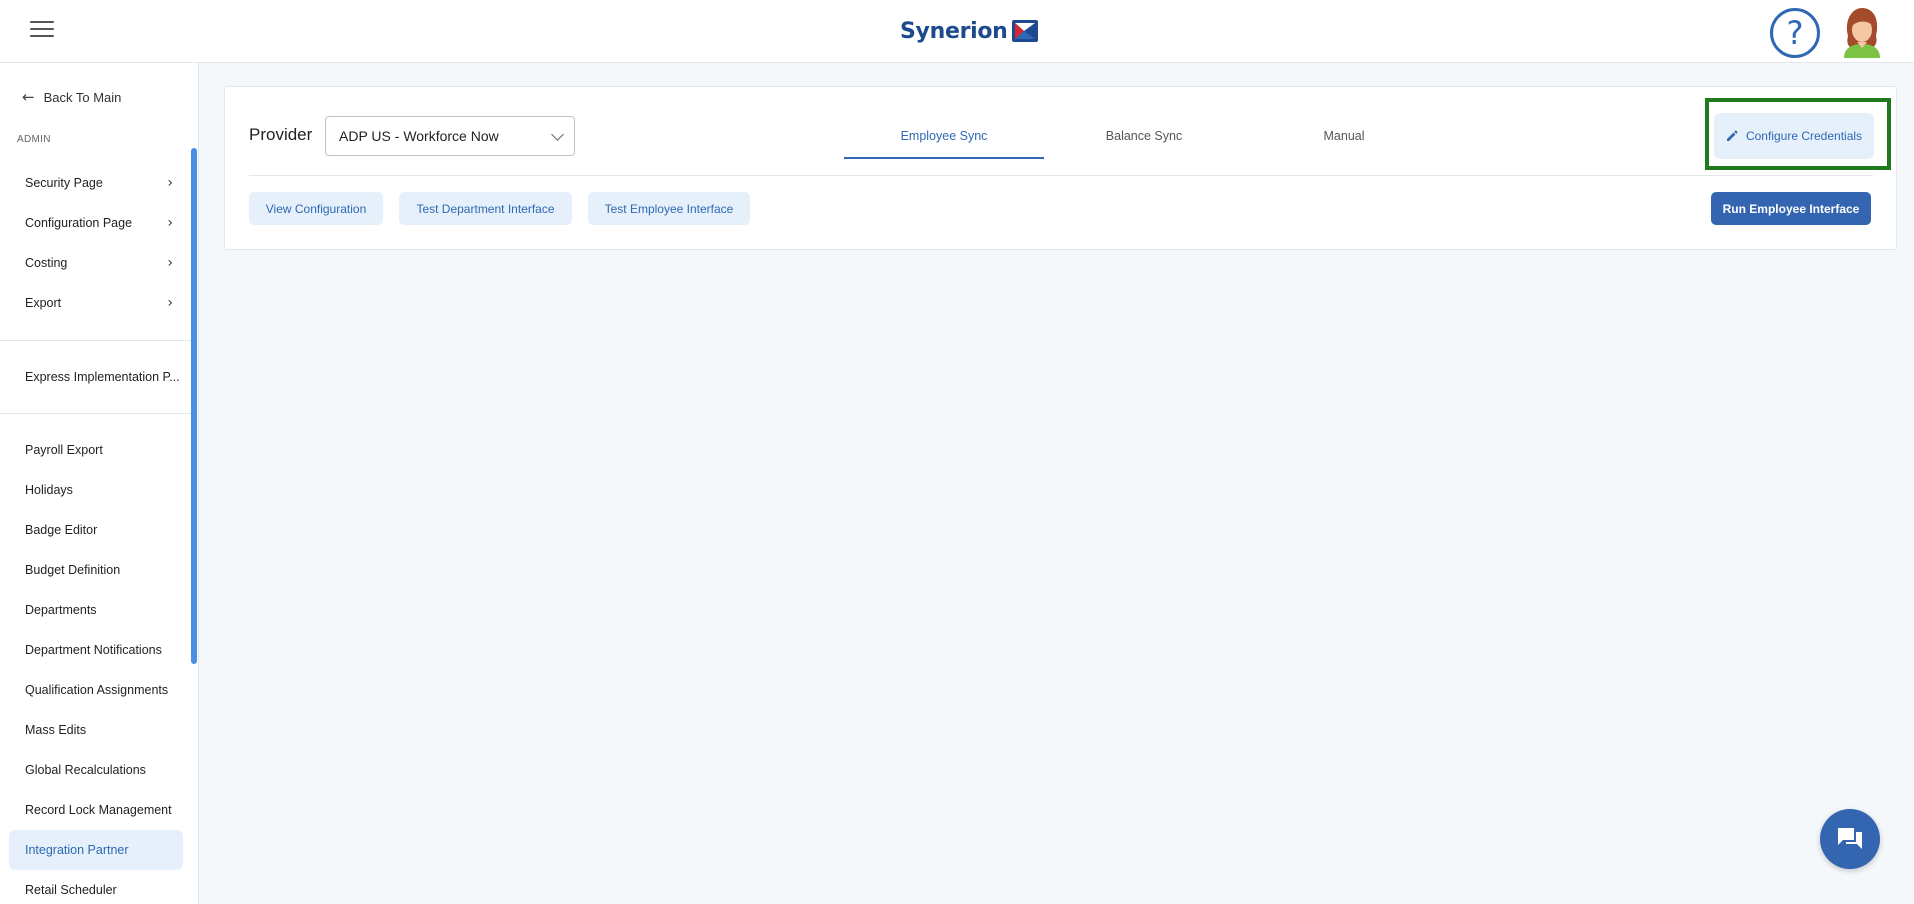  I want to click on chat-icon, so click(1850, 838).